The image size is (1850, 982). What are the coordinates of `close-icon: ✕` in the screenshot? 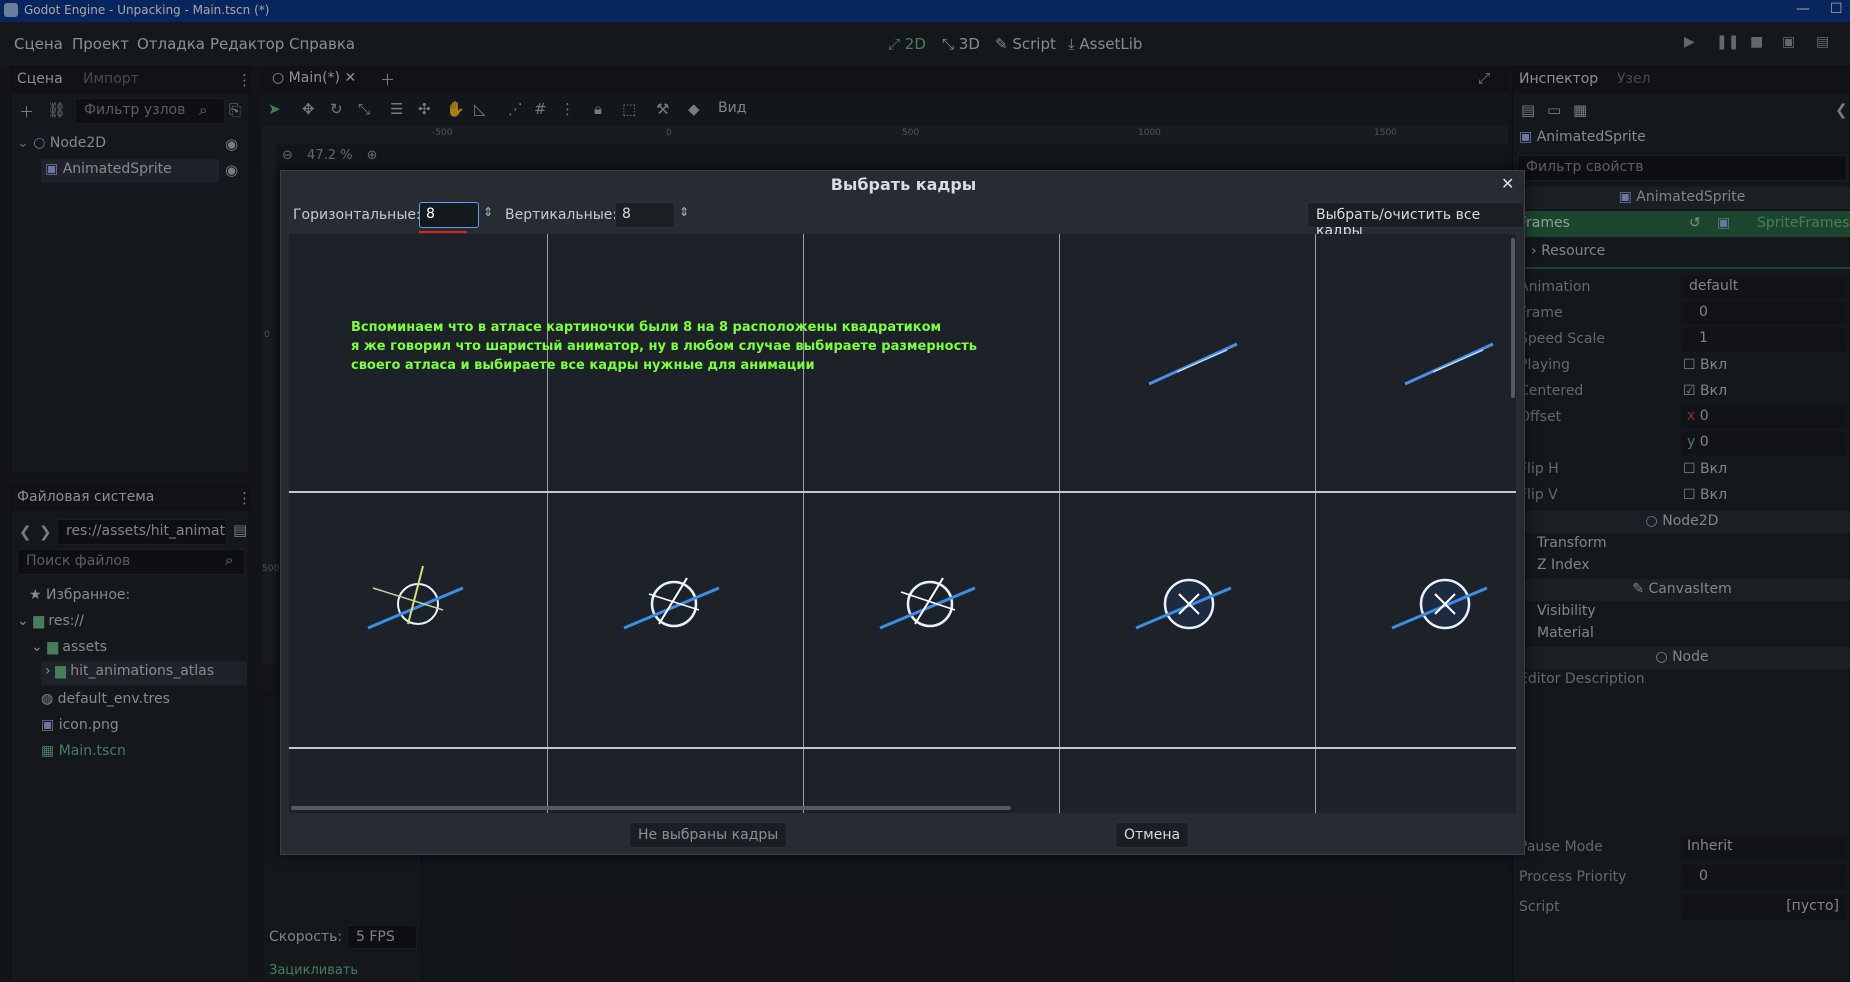 It's located at (1507, 183).